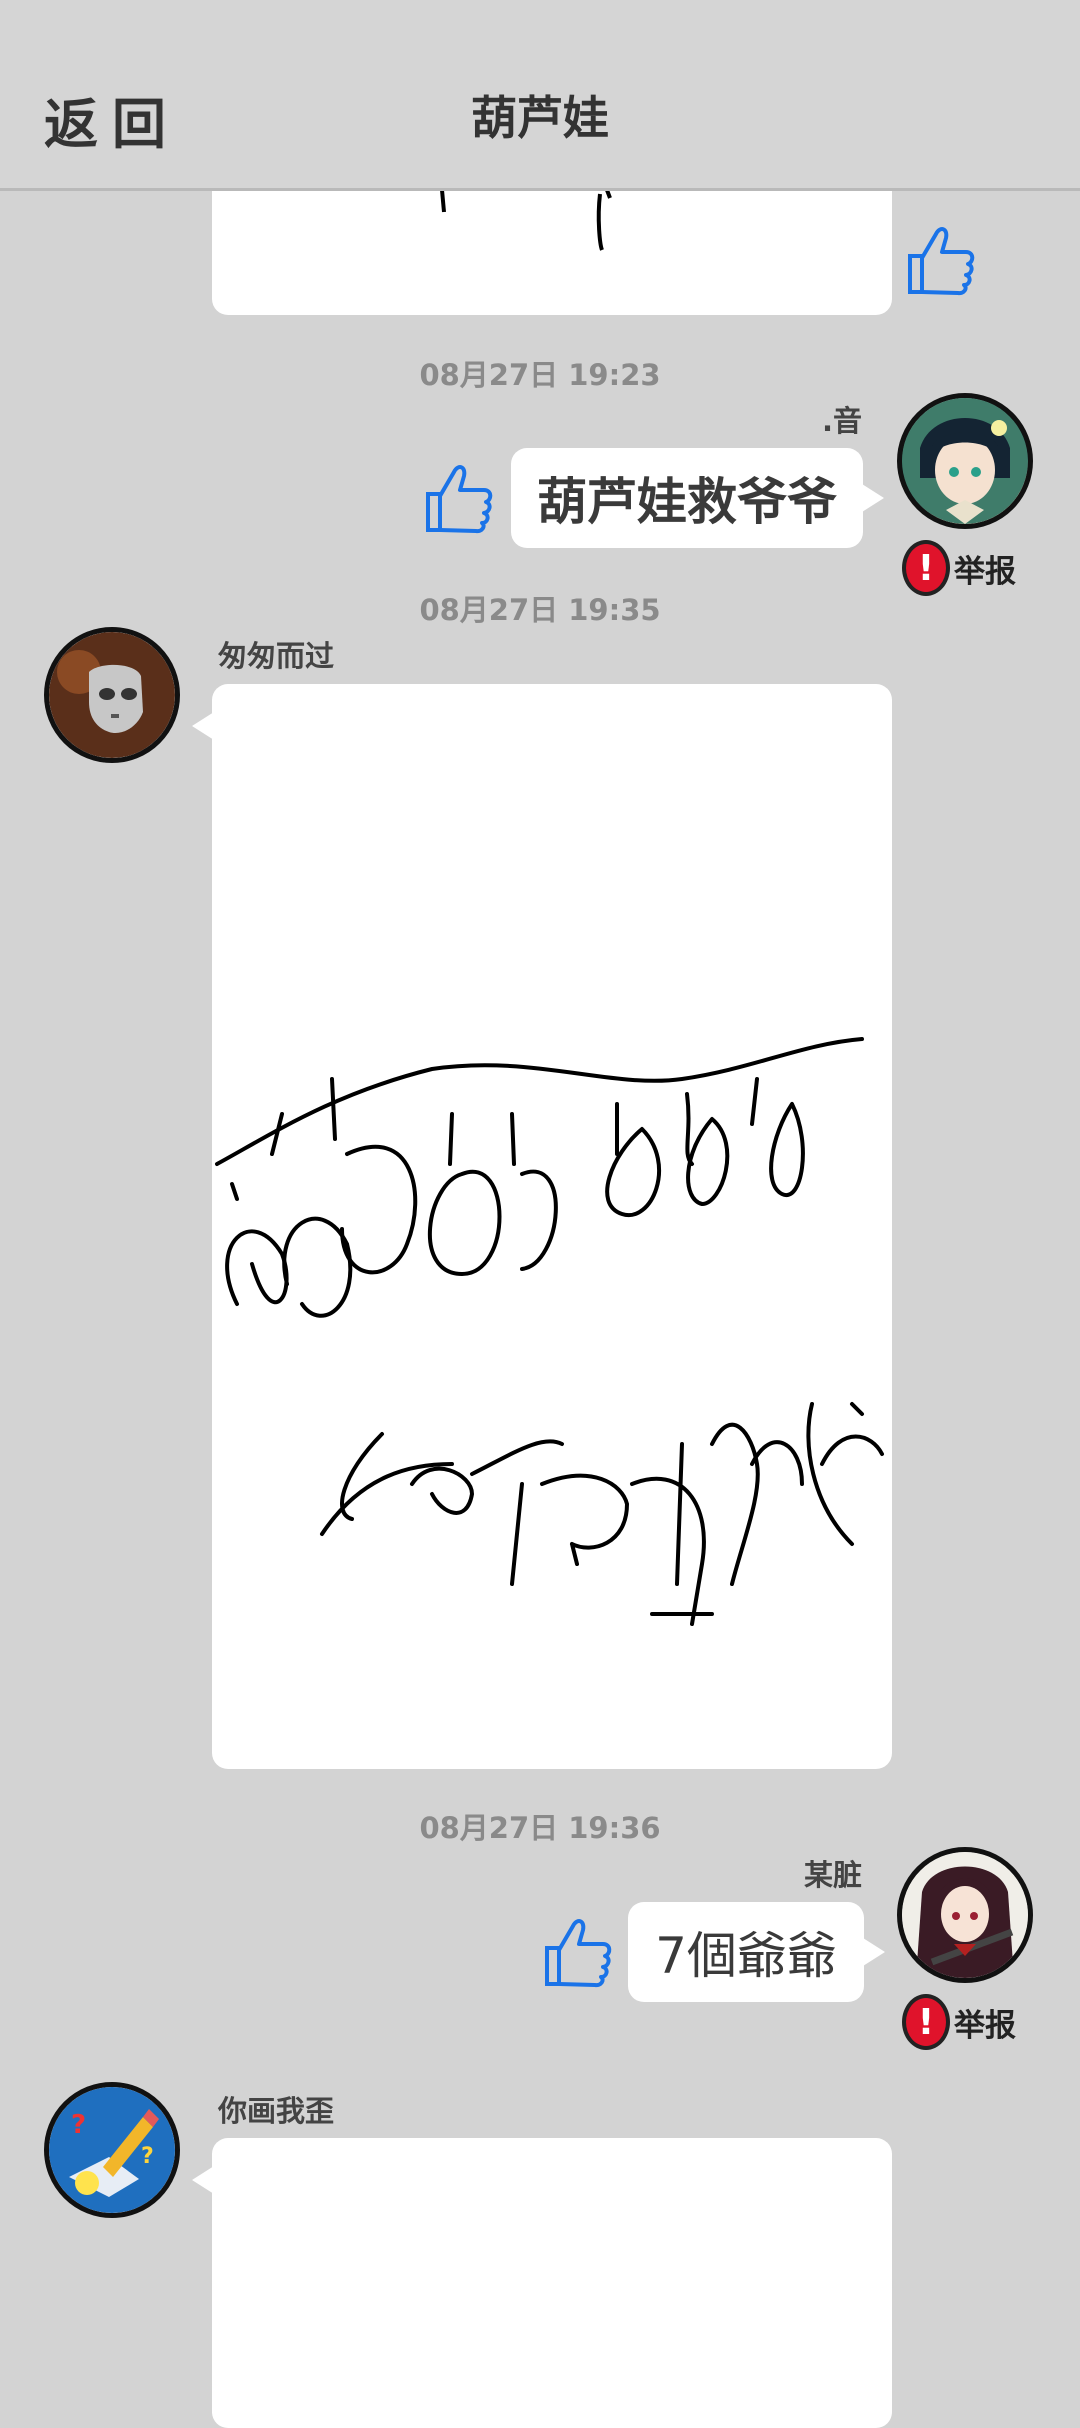 The width and height of the screenshot is (1080, 2428). What do you see at coordinates (832, 1875) in the screenshot?
I see `username: 某脏` at bounding box center [832, 1875].